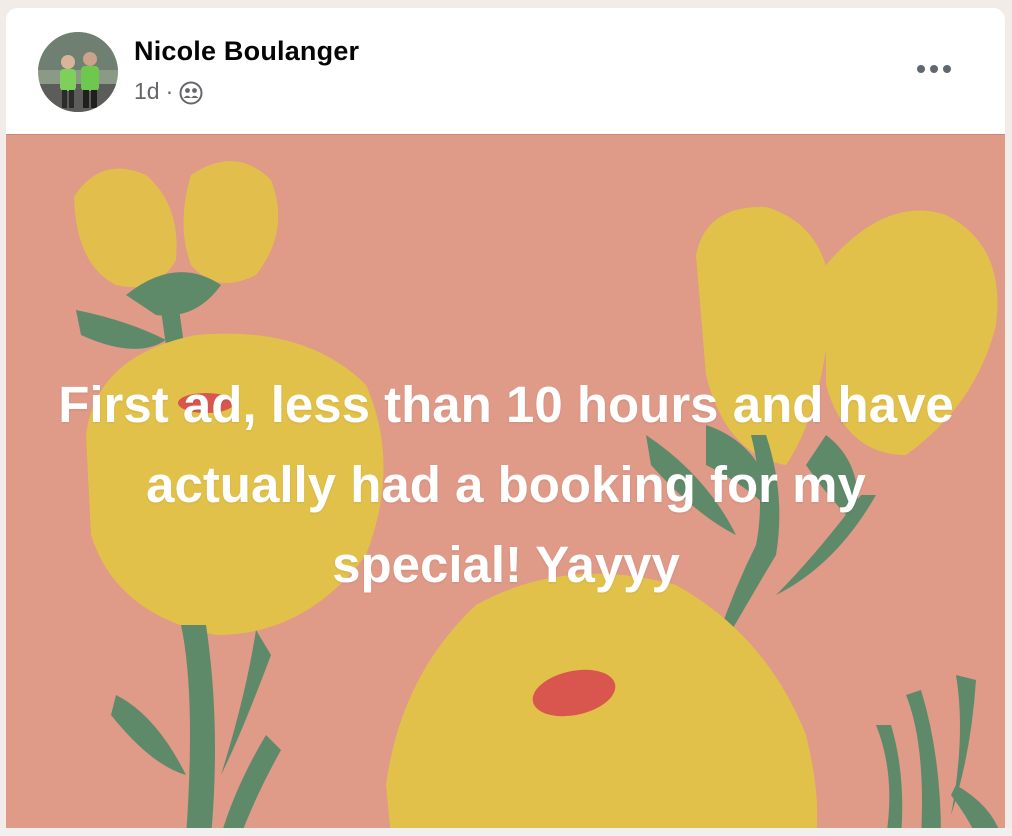  Describe the element at coordinates (506, 832) in the screenshot. I see `card-bottom-edge` at that location.